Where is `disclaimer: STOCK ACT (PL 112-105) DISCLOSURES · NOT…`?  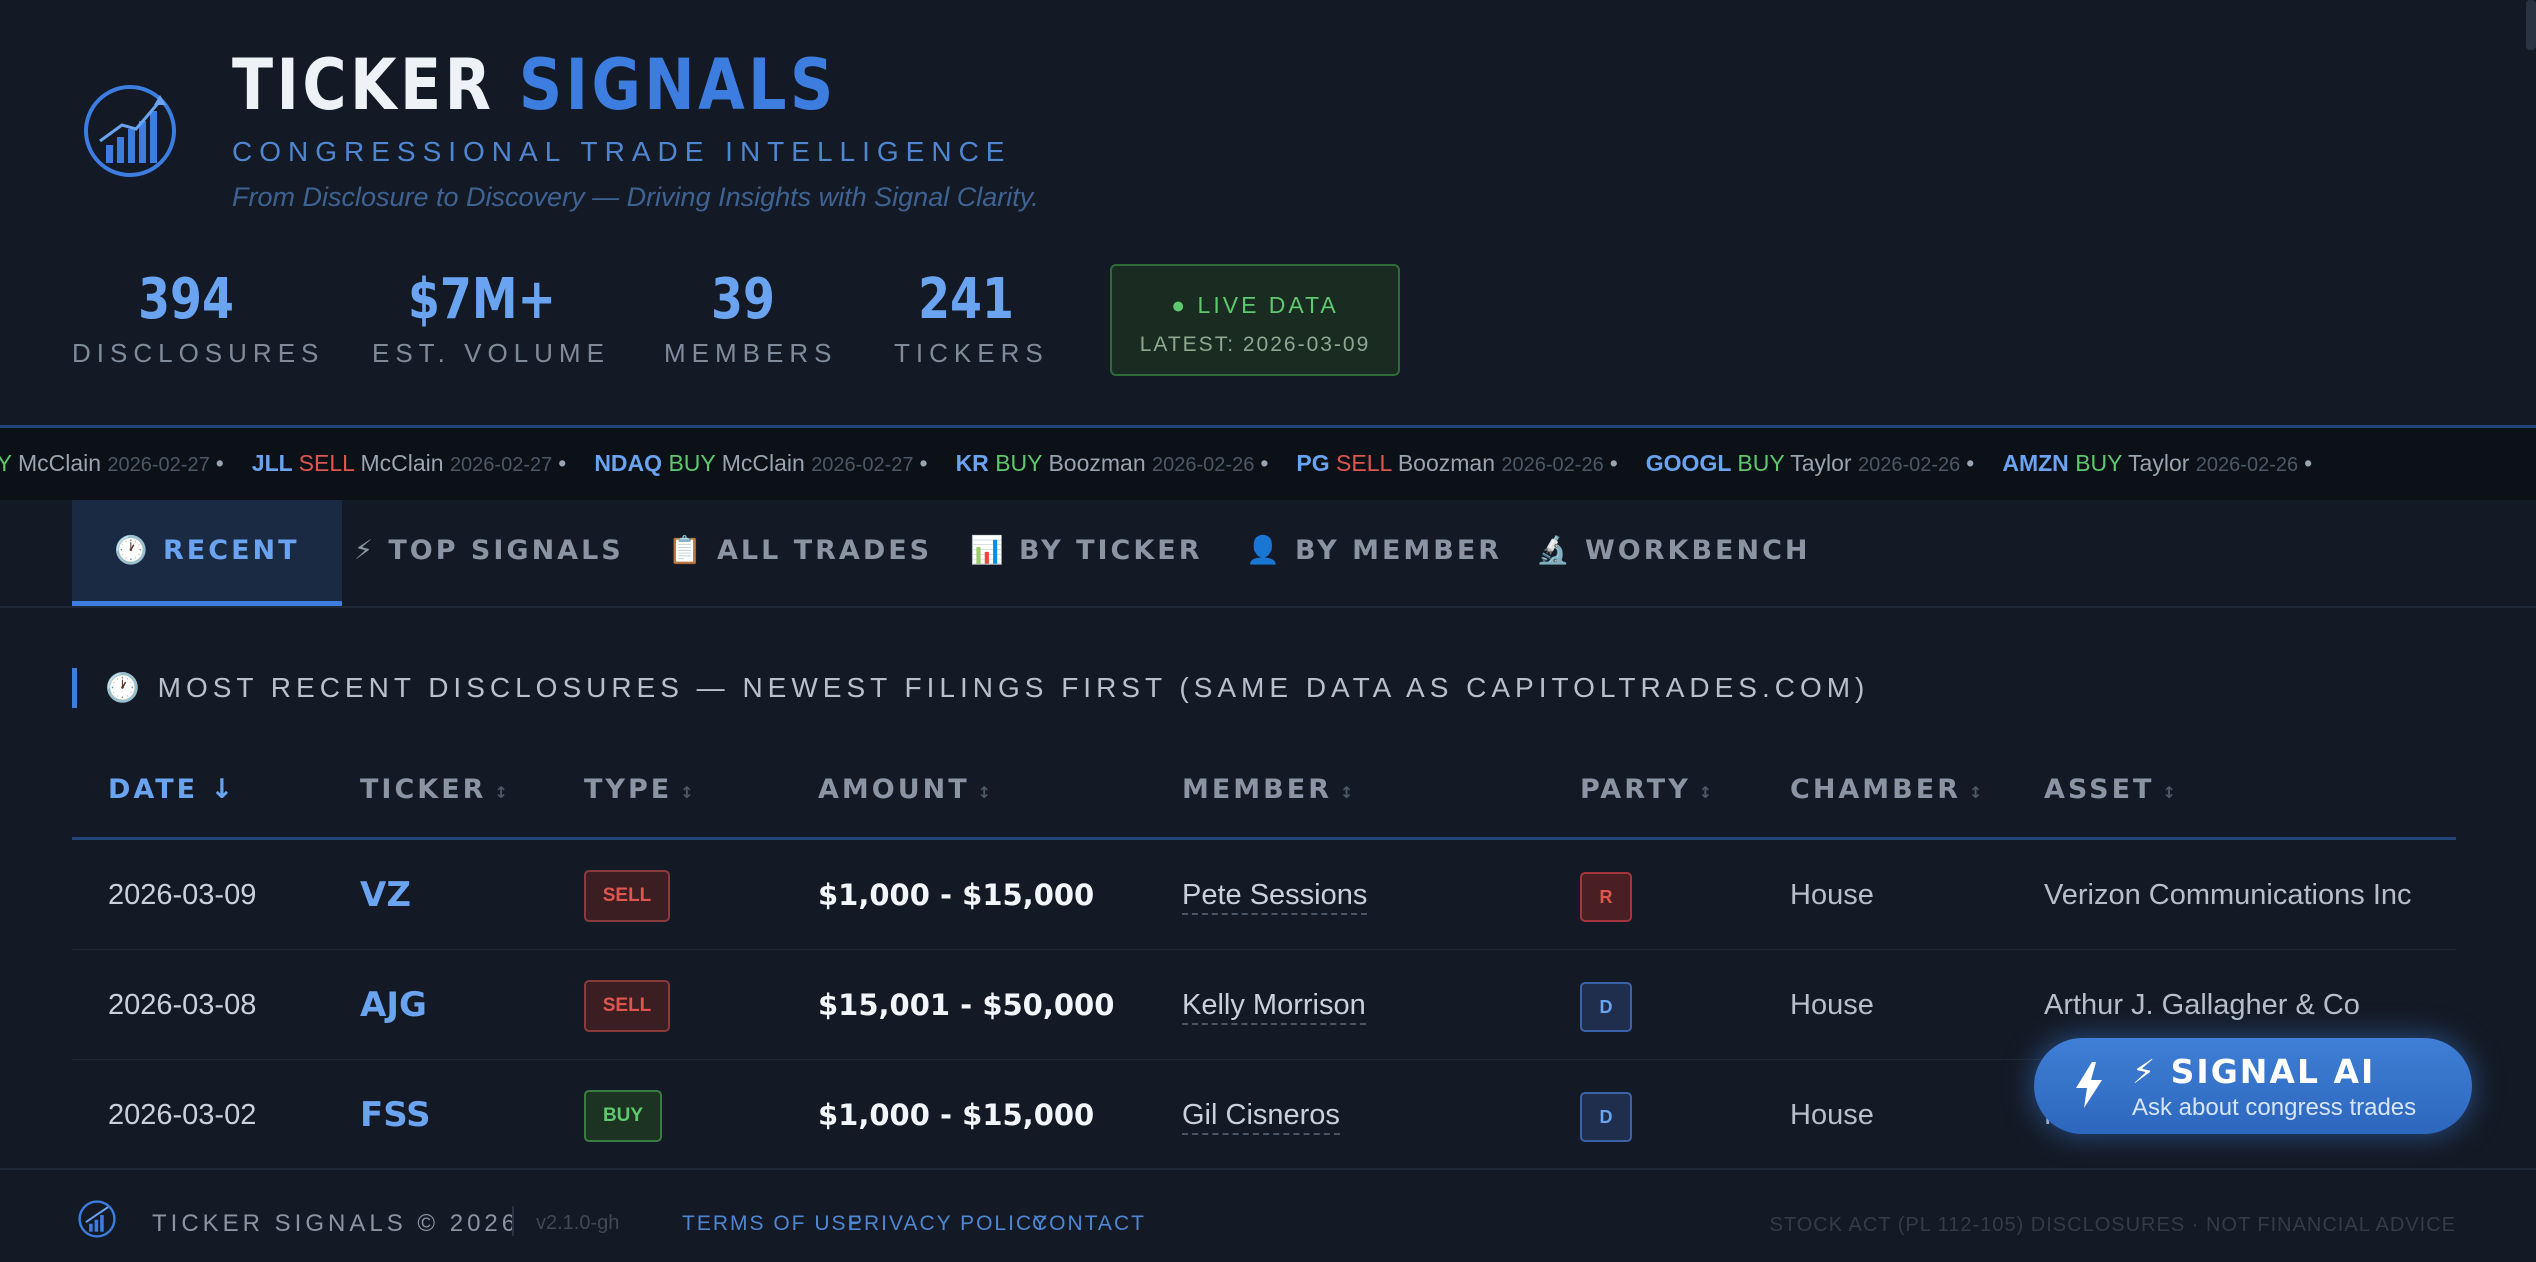
disclaimer: STOCK ACT (PL 112-105) DISCLOSURES · NOT… is located at coordinates (2112, 1225).